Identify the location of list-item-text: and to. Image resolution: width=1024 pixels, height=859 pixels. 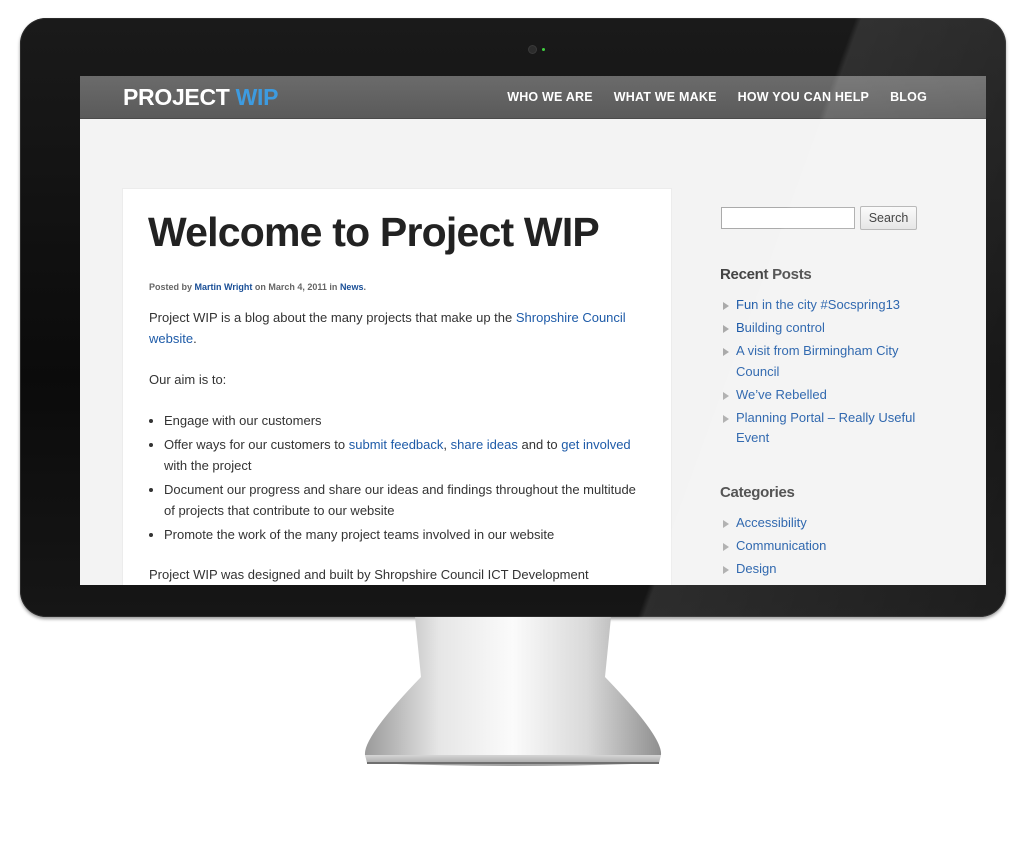
(539, 444).